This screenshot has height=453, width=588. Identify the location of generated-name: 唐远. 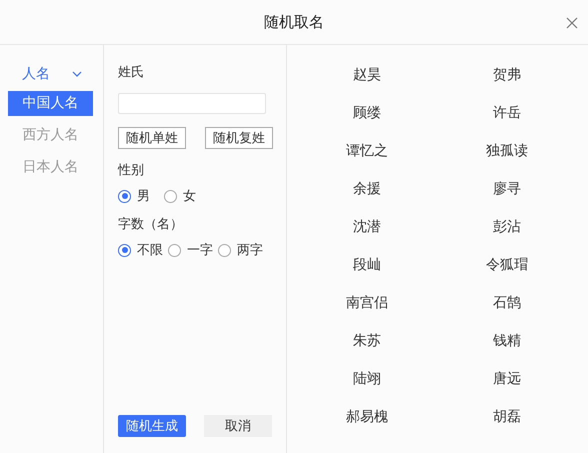
(507, 379).